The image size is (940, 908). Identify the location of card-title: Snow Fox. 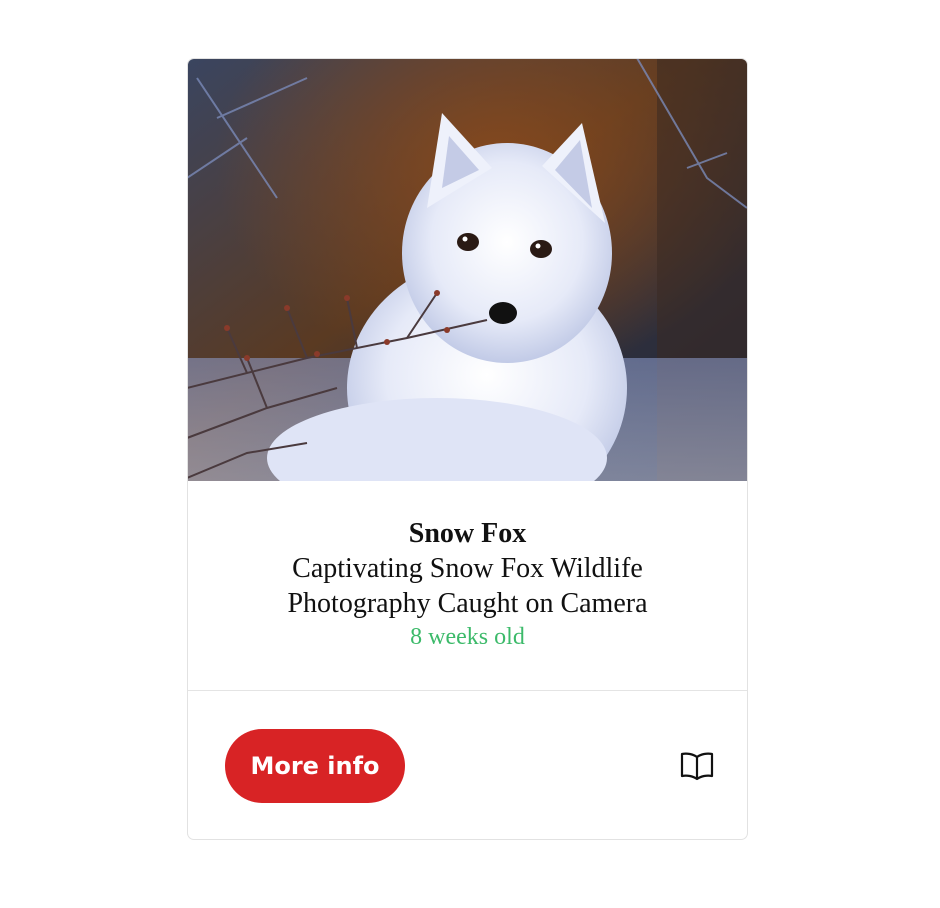
(467, 533).